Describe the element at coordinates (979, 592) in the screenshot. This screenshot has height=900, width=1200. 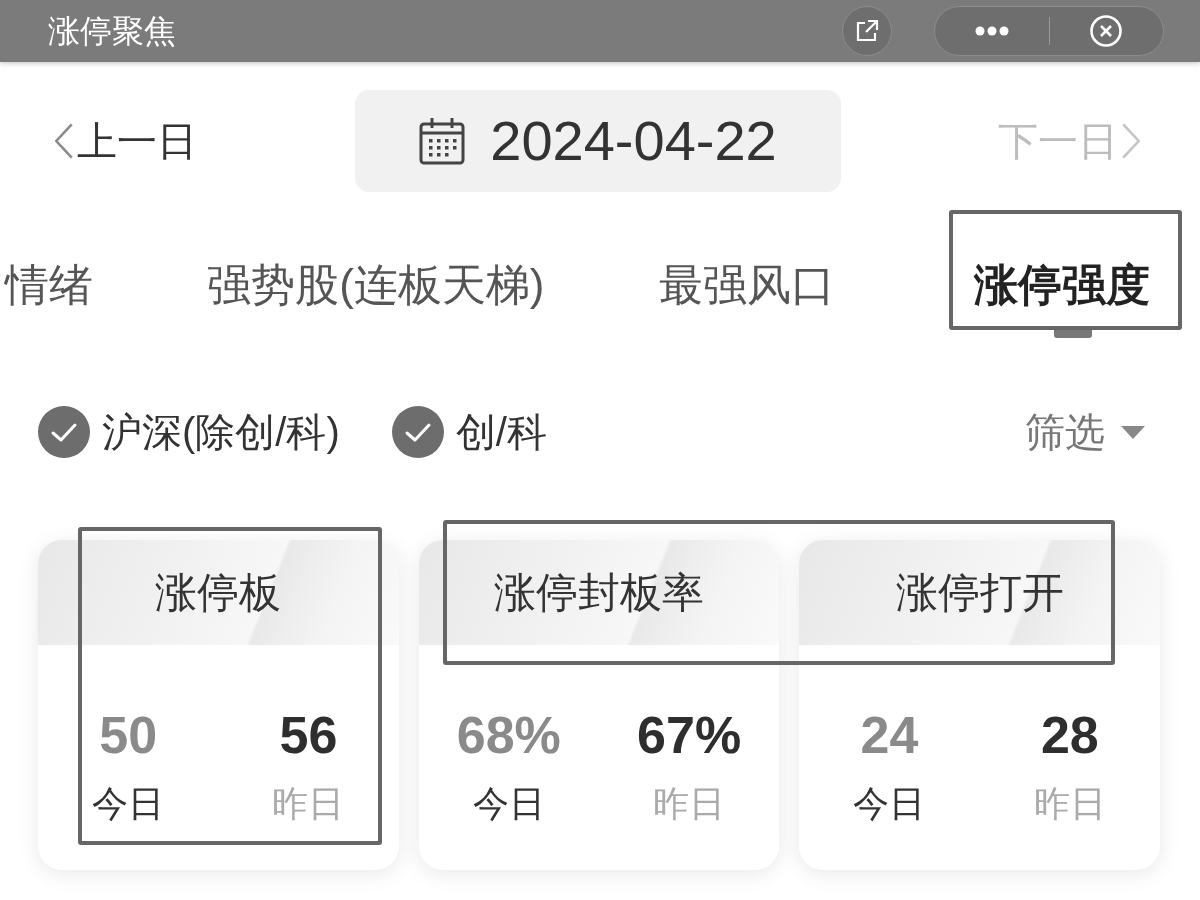
I see `card-title: 涨停打开` at that location.